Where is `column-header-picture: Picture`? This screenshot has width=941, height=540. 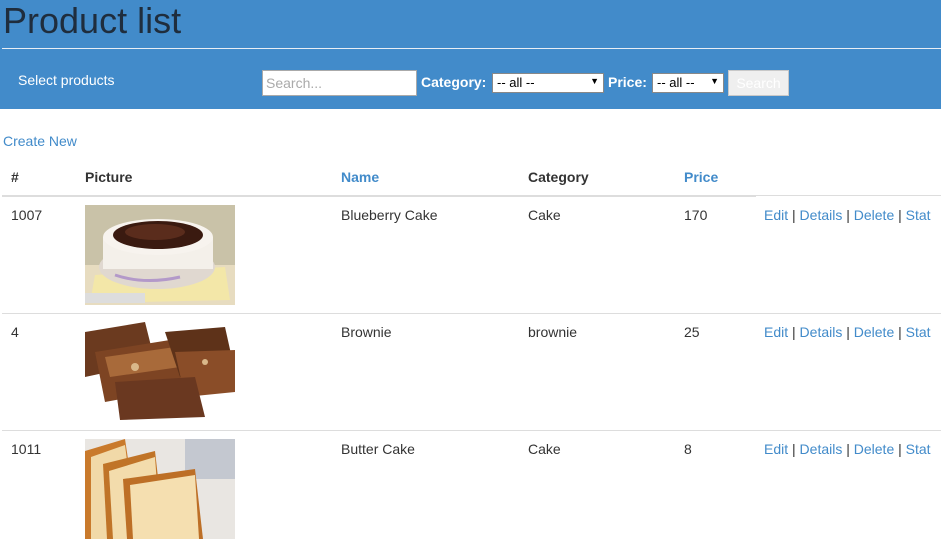
column-header-picture: Picture is located at coordinates (109, 177).